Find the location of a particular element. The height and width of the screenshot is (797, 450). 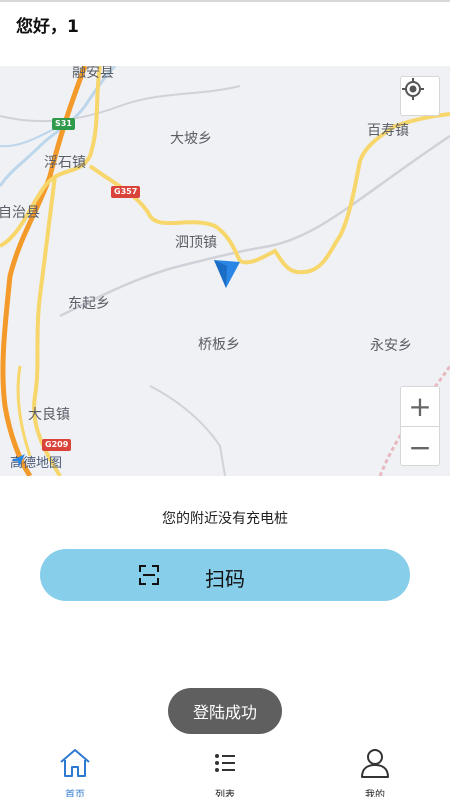

tab-mine-label: 我的 is located at coordinates (375, 793).